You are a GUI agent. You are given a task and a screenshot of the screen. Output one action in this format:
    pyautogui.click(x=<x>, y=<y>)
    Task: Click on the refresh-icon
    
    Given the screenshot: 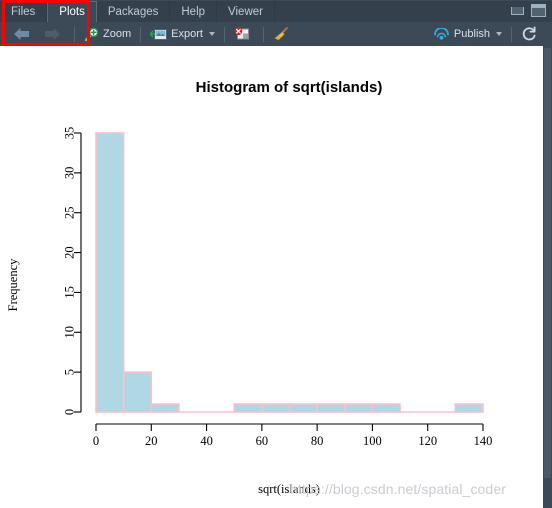 What is the action you would take?
    pyautogui.click(x=529, y=33)
    